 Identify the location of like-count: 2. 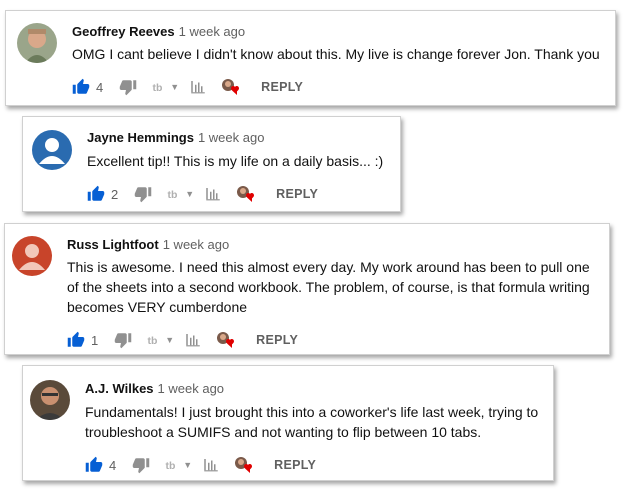
(115, 194).